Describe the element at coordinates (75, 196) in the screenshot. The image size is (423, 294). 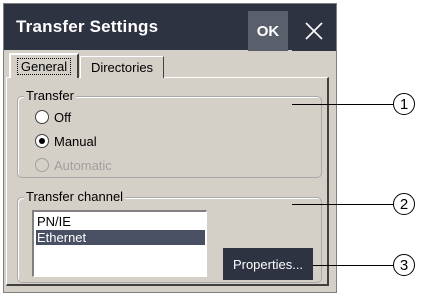
I see `transfer-channel-group-label: Transfer channel` at that location.